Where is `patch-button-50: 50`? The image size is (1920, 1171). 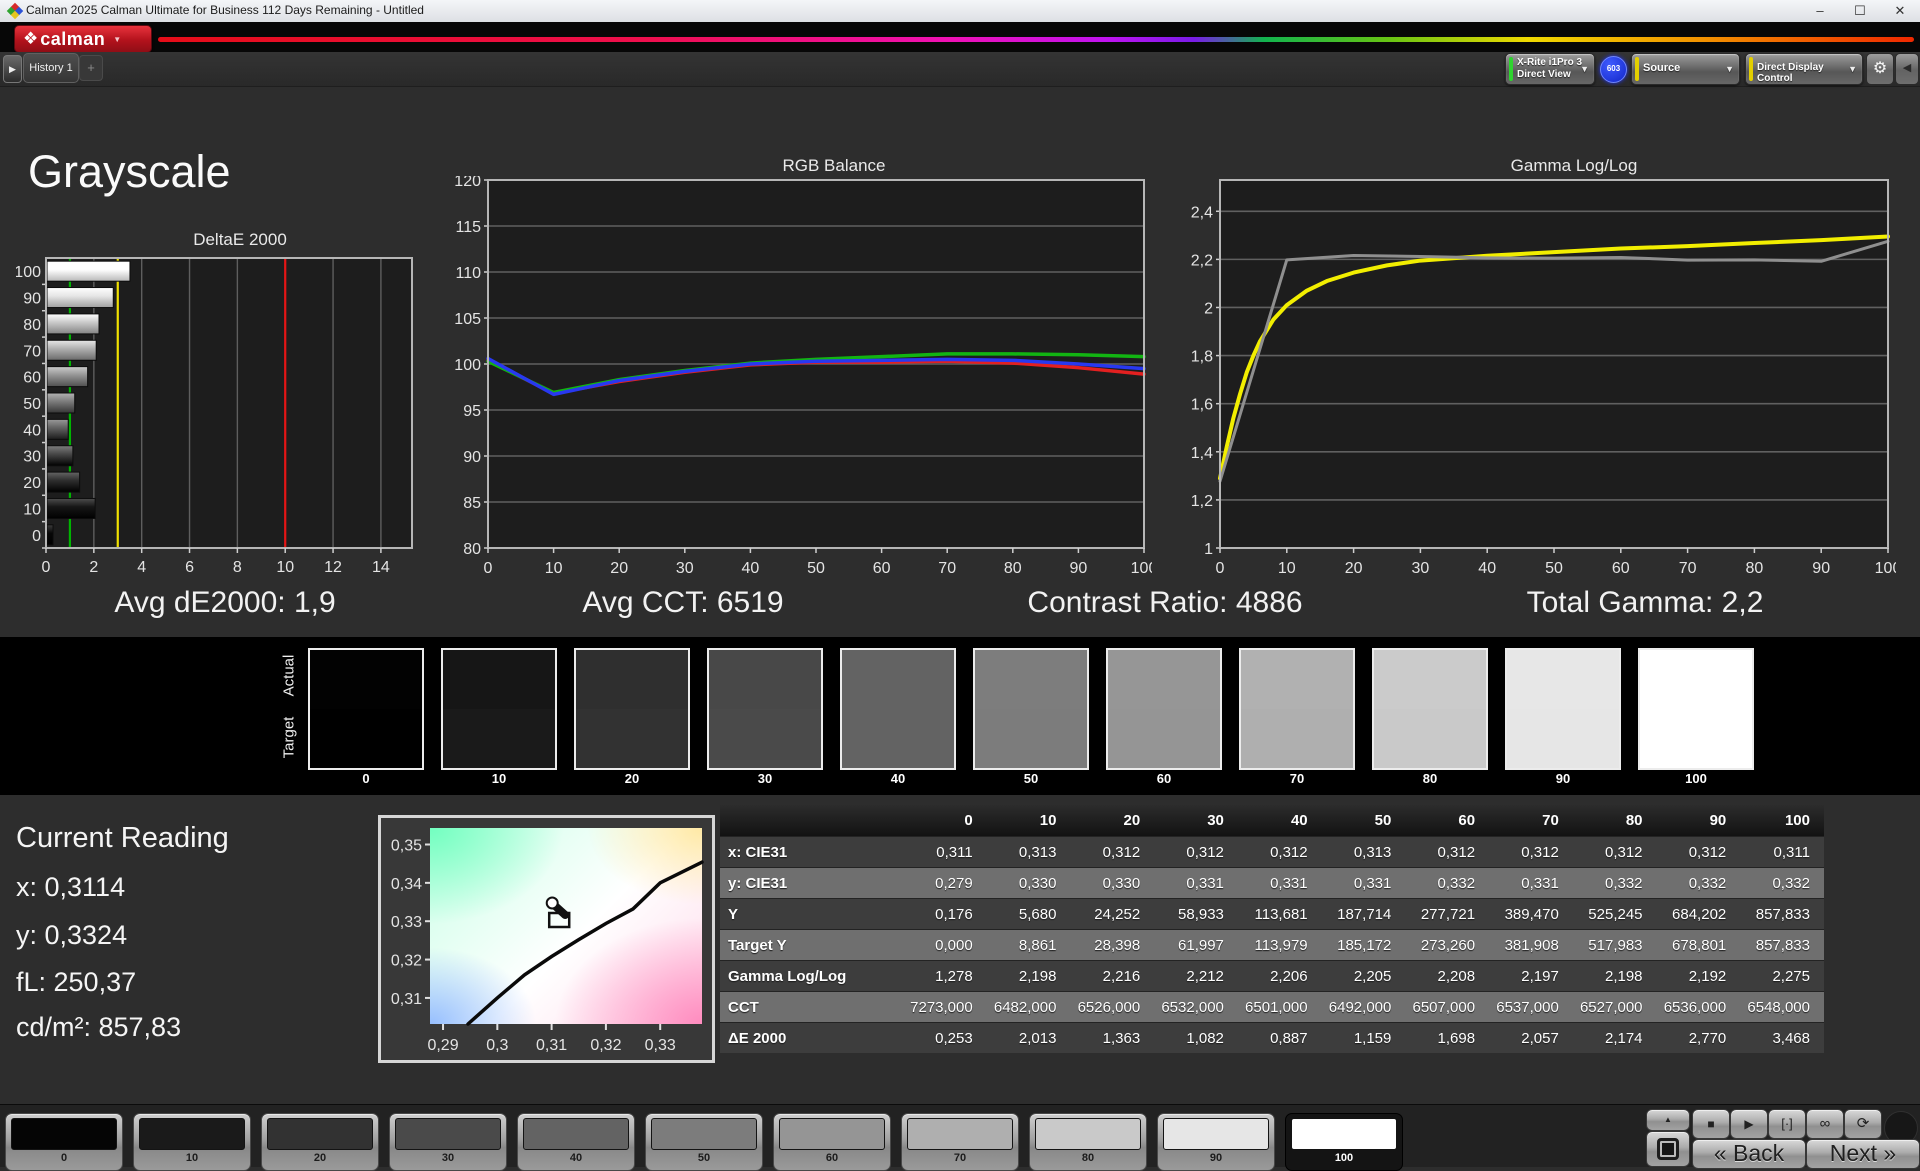
patch-button-50: 50 is located at coordinates (704, 1142).